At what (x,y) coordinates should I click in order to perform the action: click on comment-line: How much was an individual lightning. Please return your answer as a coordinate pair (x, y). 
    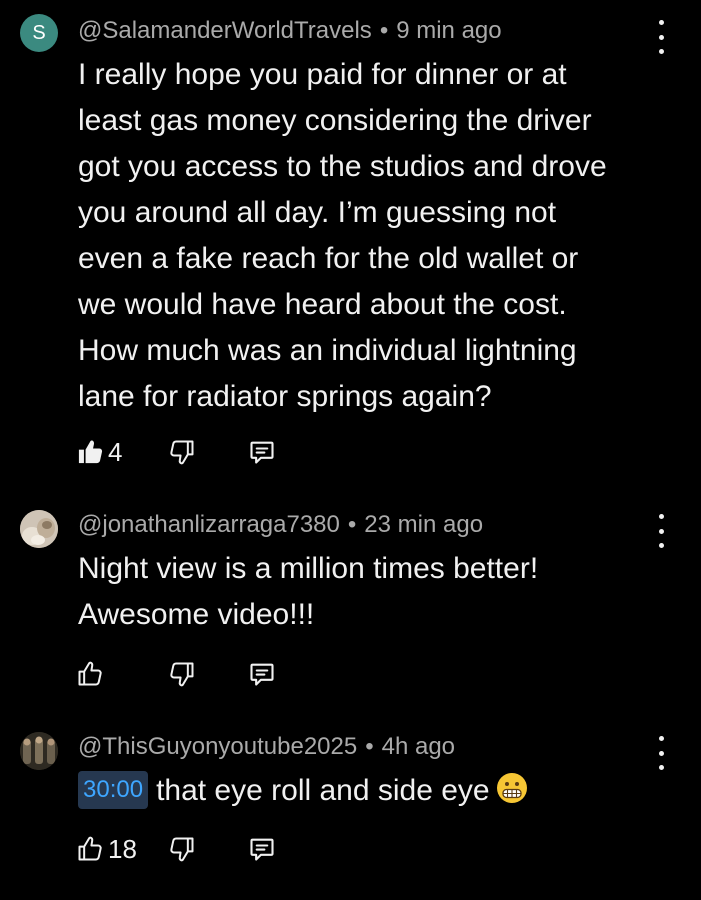
    Looking at the image, I should click on (327, 350).